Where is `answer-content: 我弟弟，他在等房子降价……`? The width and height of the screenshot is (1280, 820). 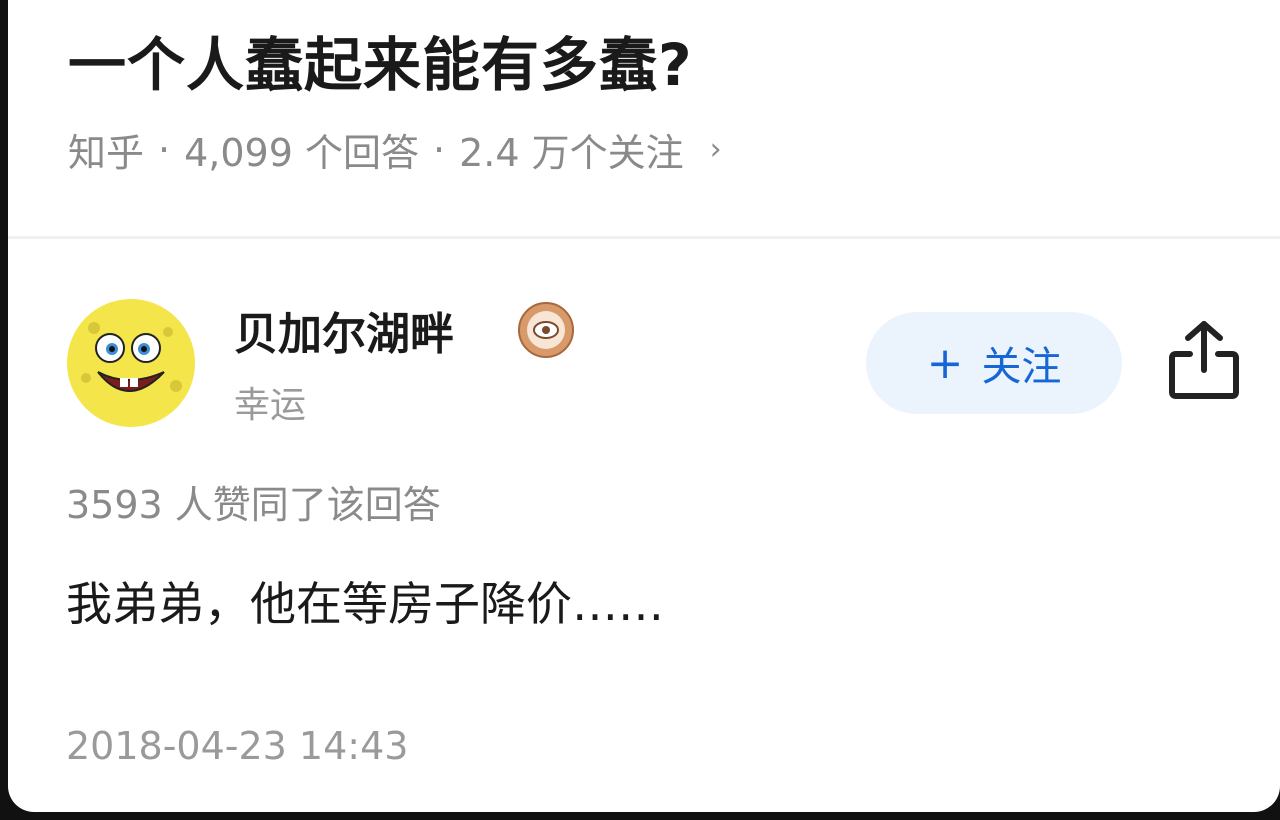
answer-content: 我弟弟，他在等房子降价…… is located at coordinates (365, 601).